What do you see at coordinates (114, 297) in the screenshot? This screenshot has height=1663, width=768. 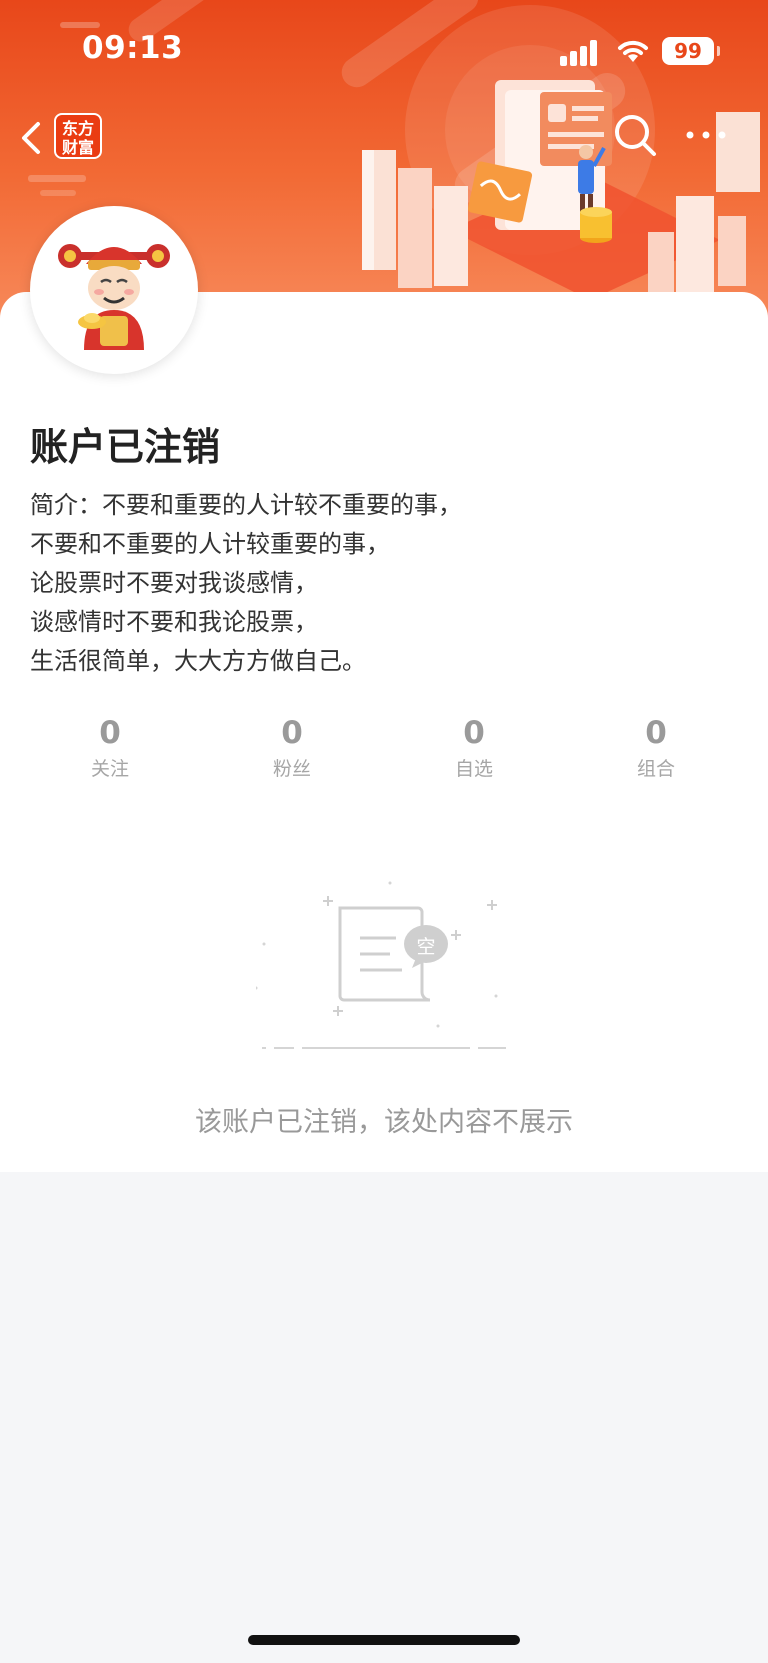 I see `avatar-god-of-wealth-image` at bounding box center [114, 297].